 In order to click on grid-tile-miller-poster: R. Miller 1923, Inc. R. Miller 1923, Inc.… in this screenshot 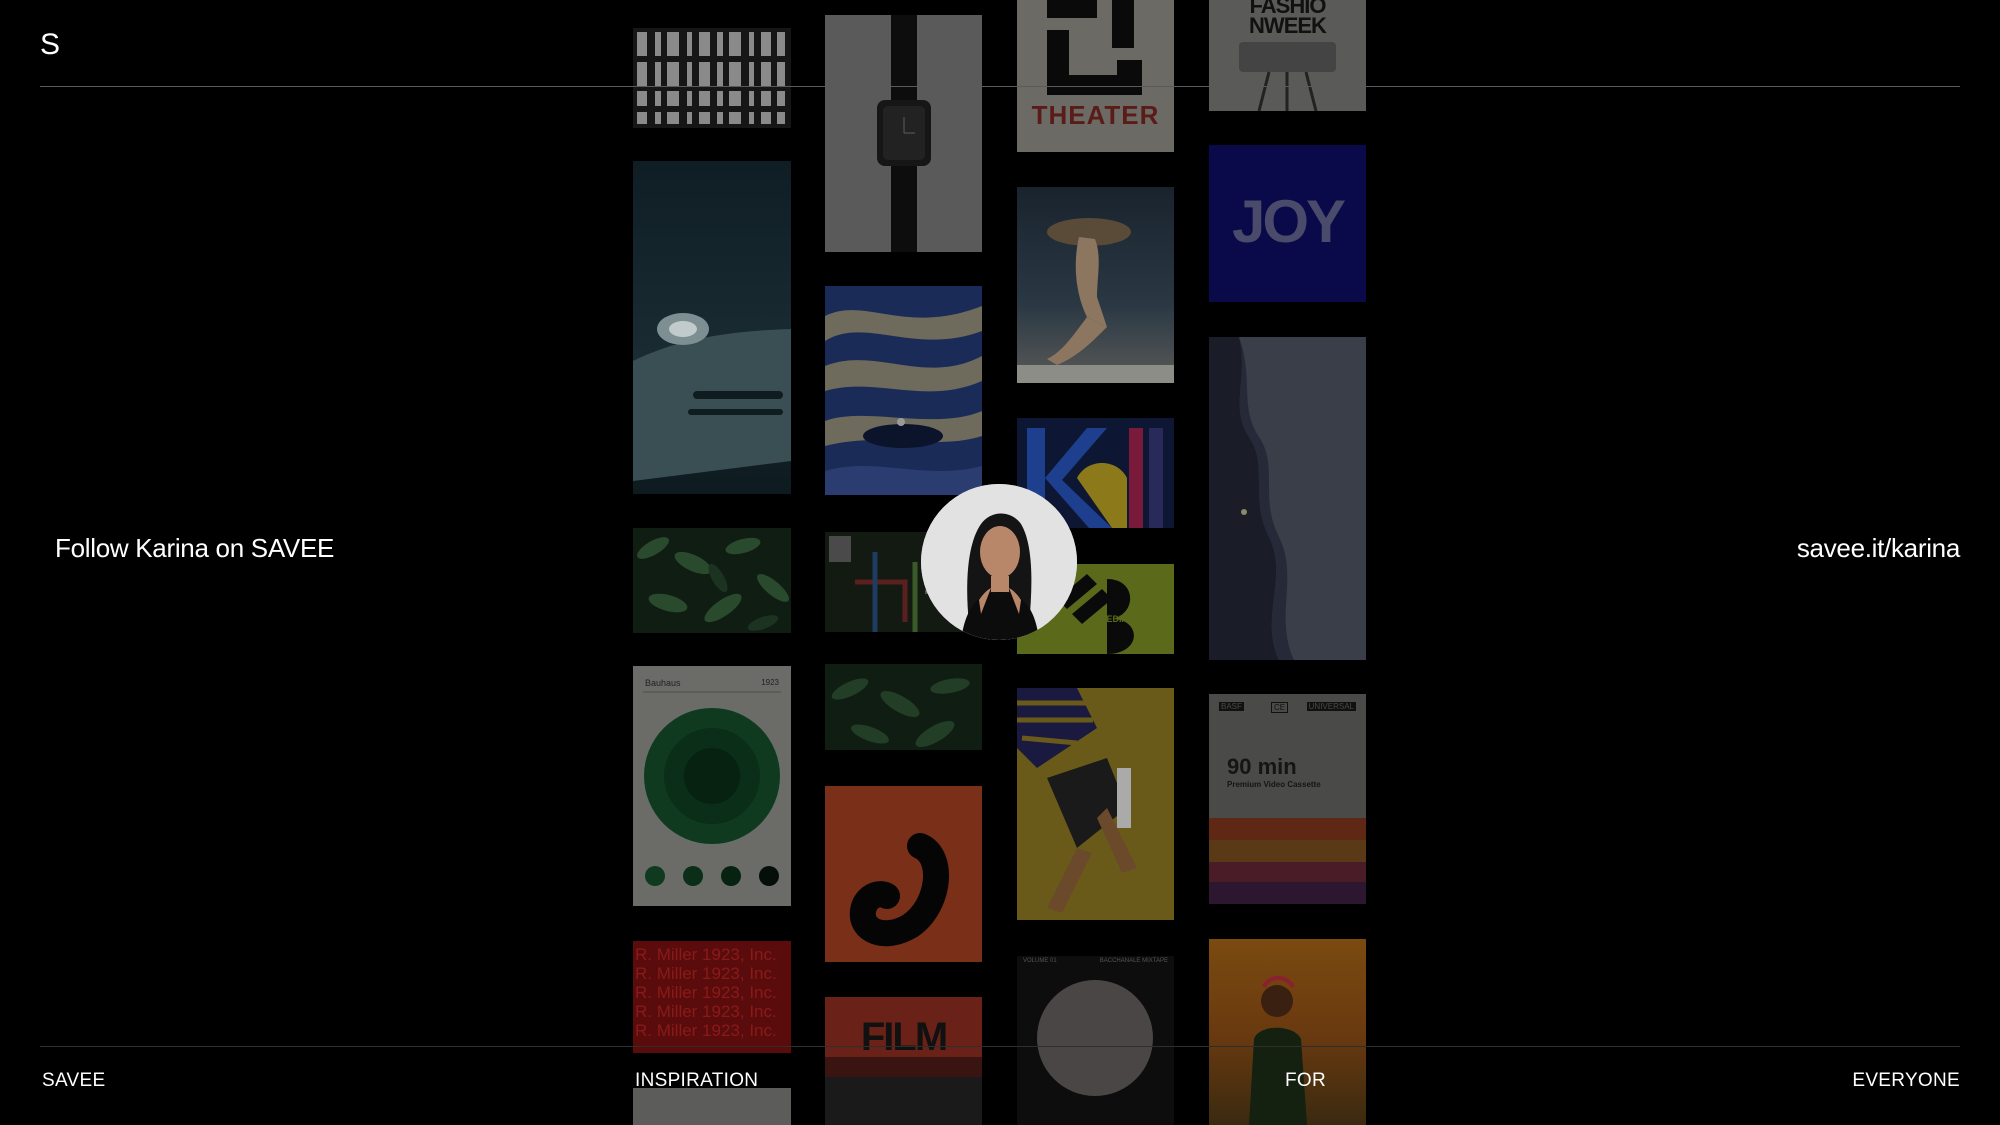, I will do `click(712, 997)`.